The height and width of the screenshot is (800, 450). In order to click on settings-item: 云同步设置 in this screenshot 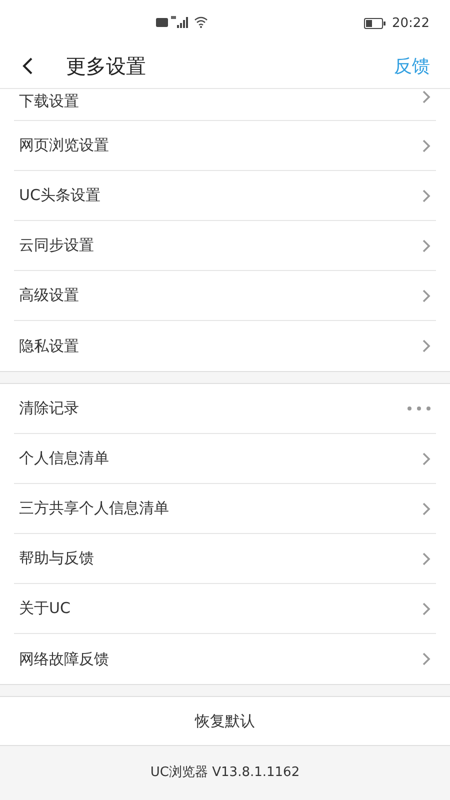, I will do `click(225, 246)`.